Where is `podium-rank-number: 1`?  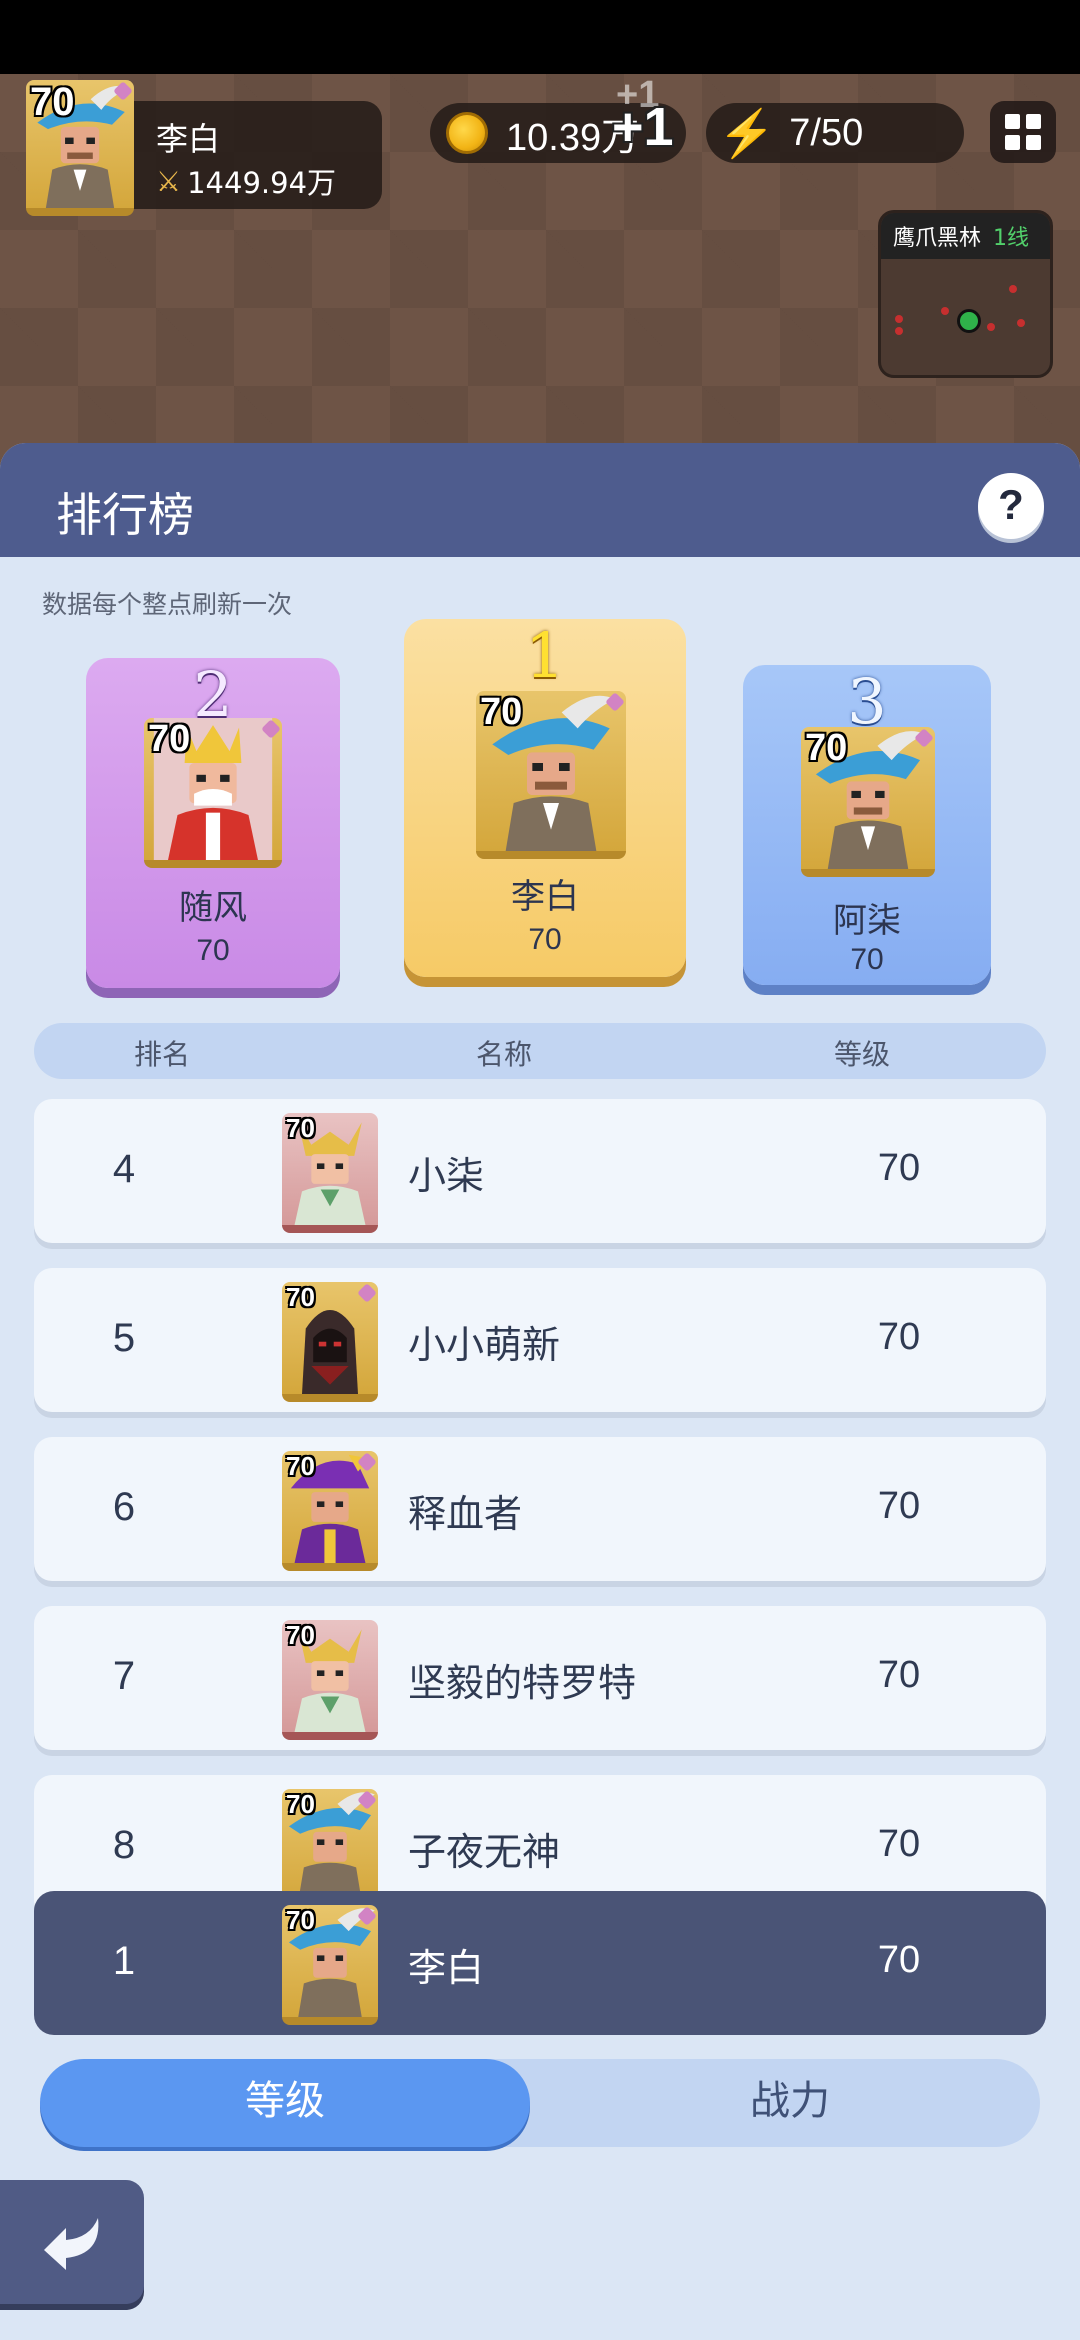 podium-rank-number: 1 is located at coordinates (545, 655).